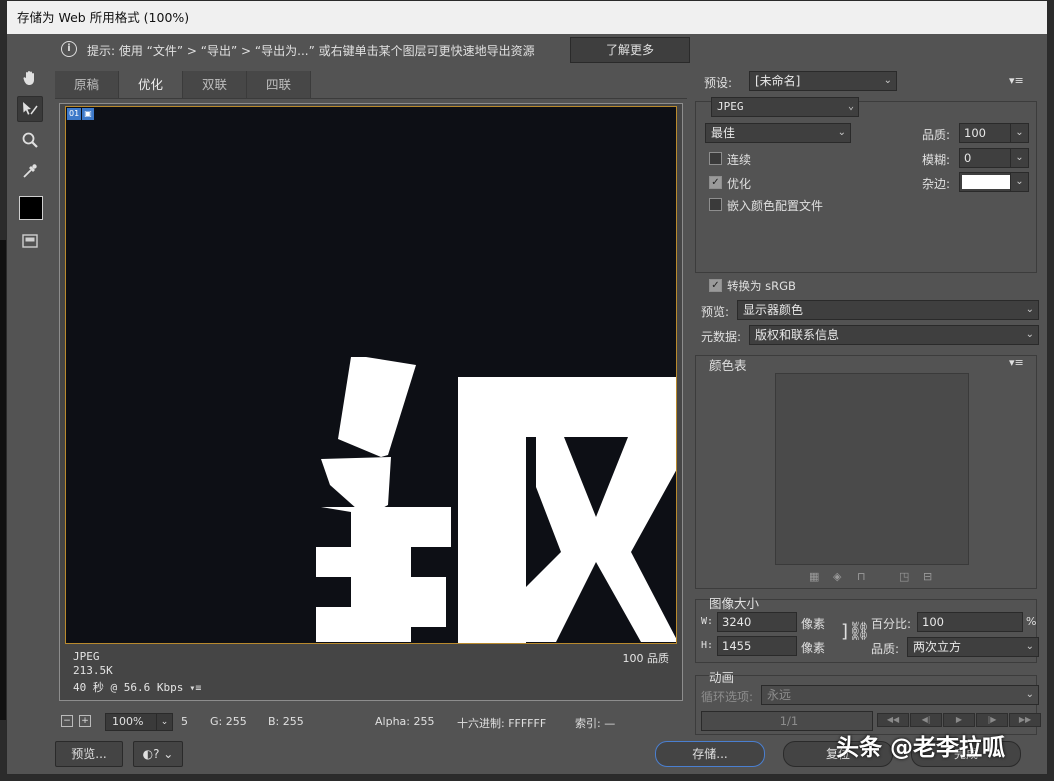 This screenshot has height=781, width=1054. I want to click on embed-profile-checkbox, so click(715, 204).